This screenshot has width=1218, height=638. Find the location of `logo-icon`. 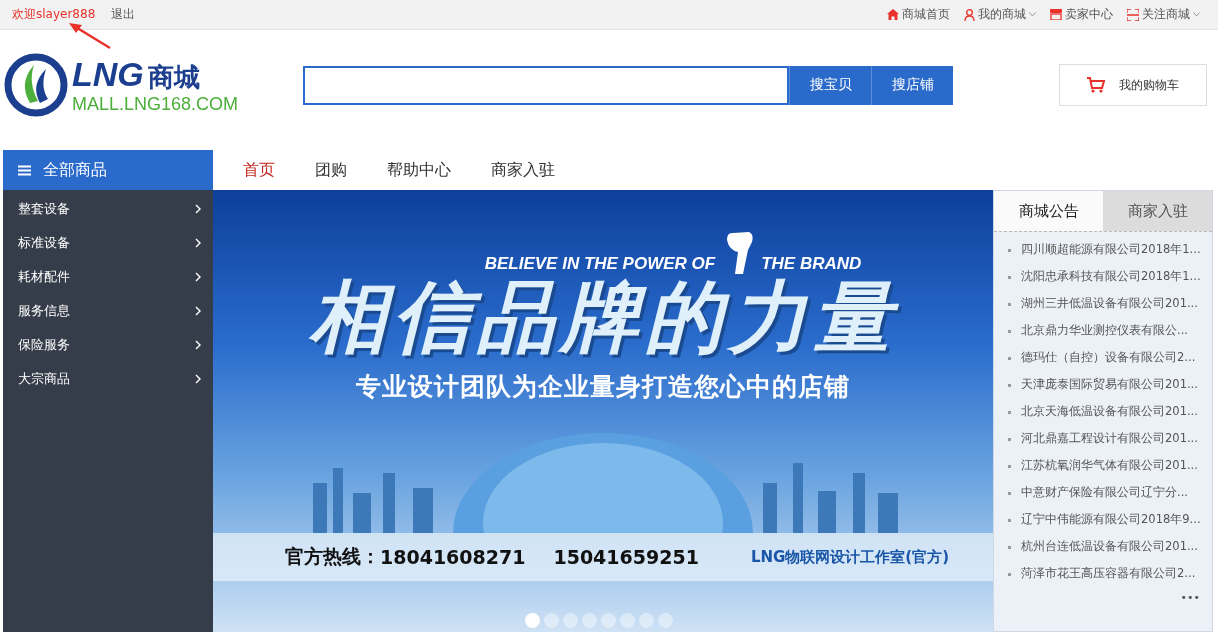

logo-icon is located at coordinates (36, 85).